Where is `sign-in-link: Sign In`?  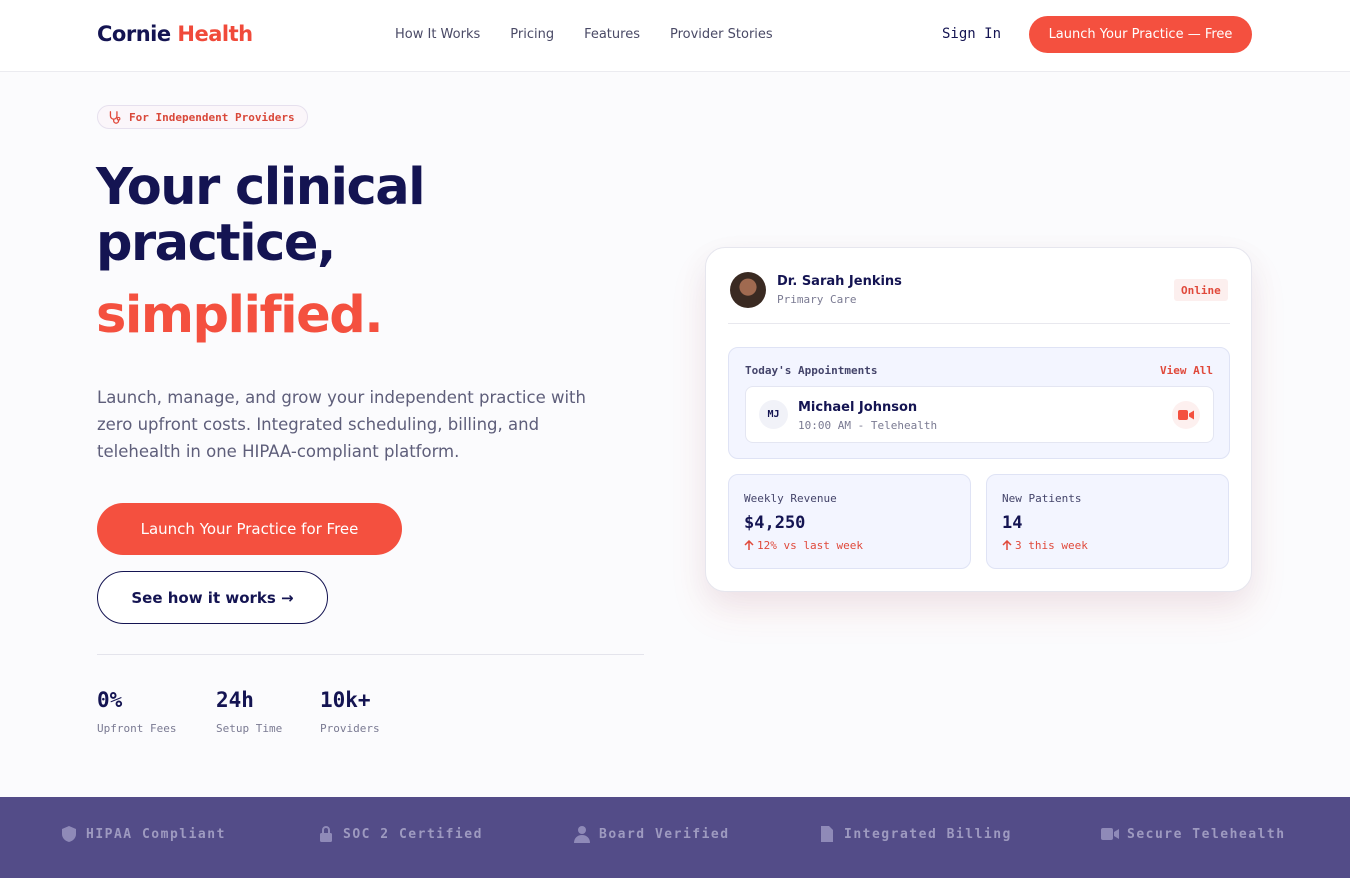
sign-in-link: Sign In is located at coordinates (971, 34).